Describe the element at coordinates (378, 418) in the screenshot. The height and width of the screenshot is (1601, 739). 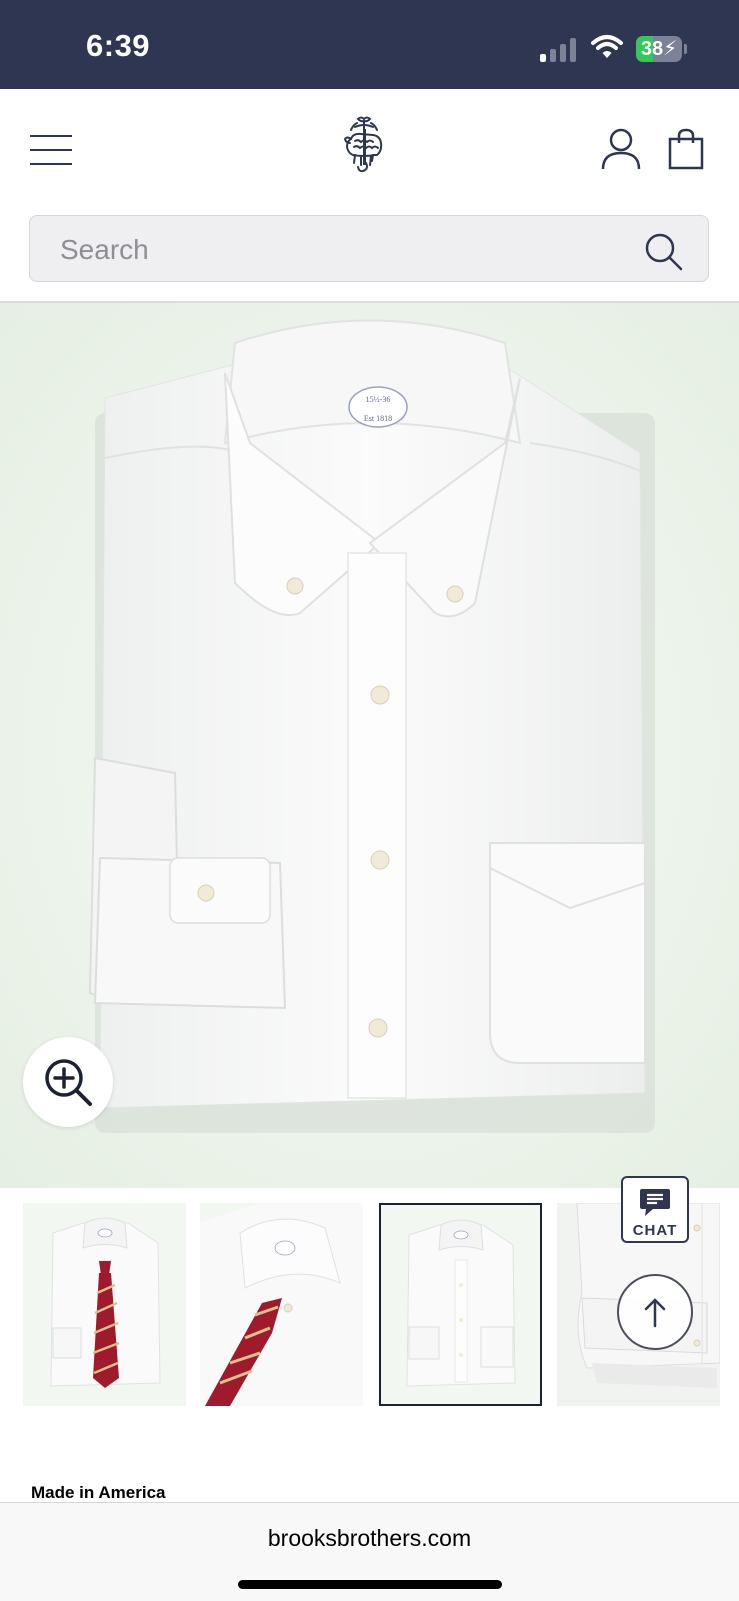
I see `collar-label-line-2: Est 1818` at that location.